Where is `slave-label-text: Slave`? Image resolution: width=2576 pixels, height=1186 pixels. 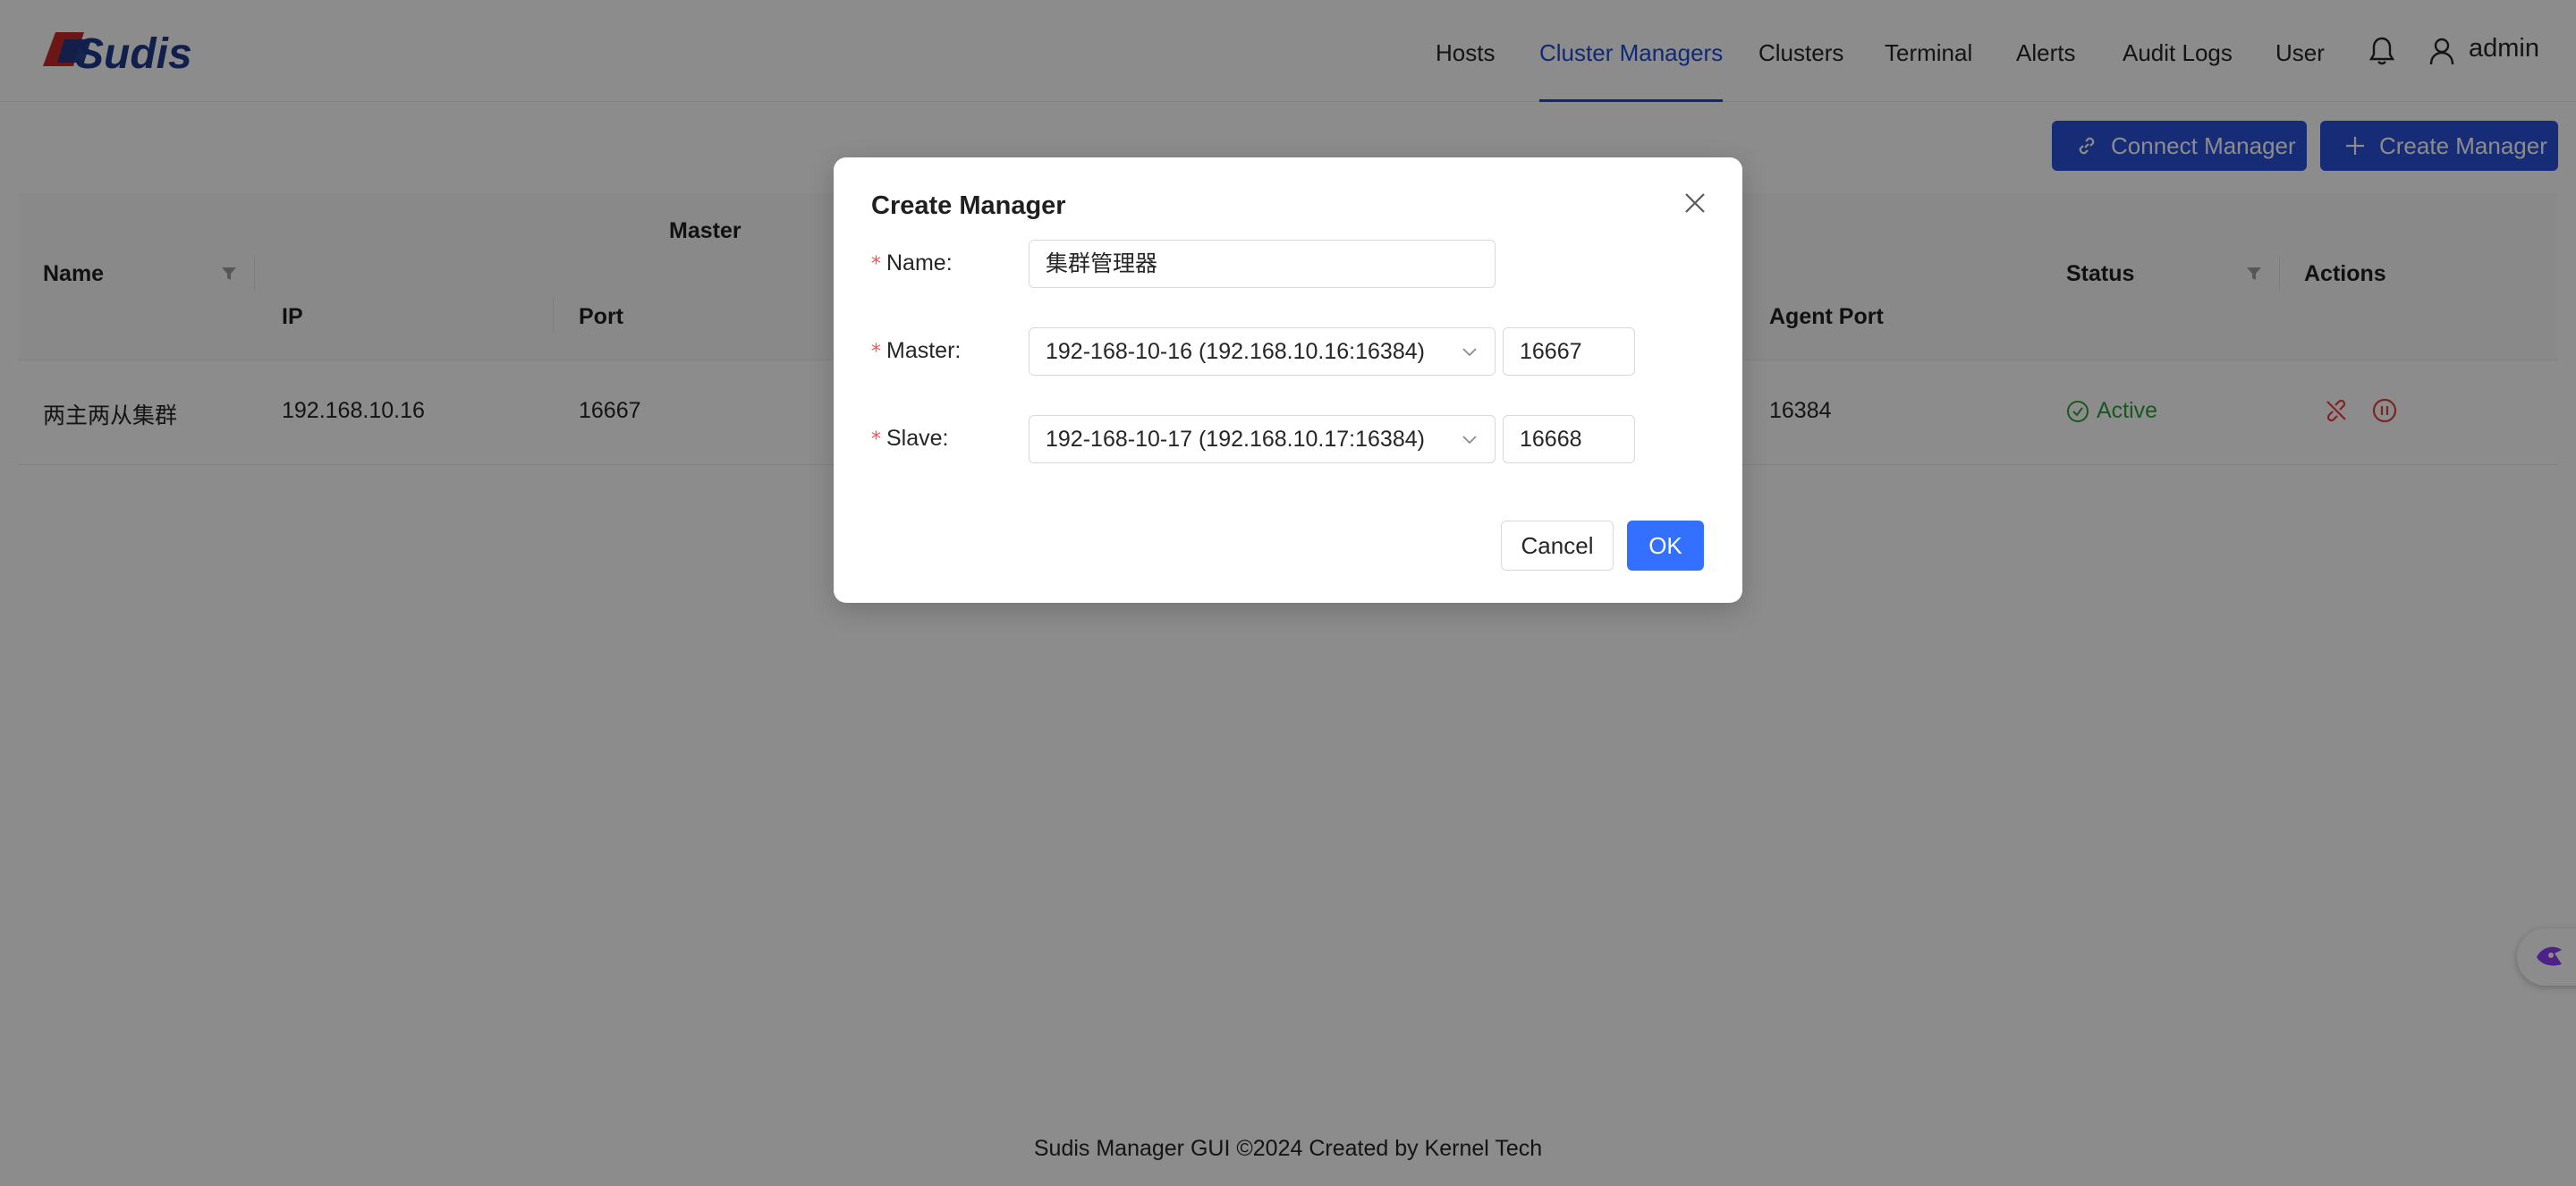
slave-label-text: Slave is located at coordinates (914, 438).